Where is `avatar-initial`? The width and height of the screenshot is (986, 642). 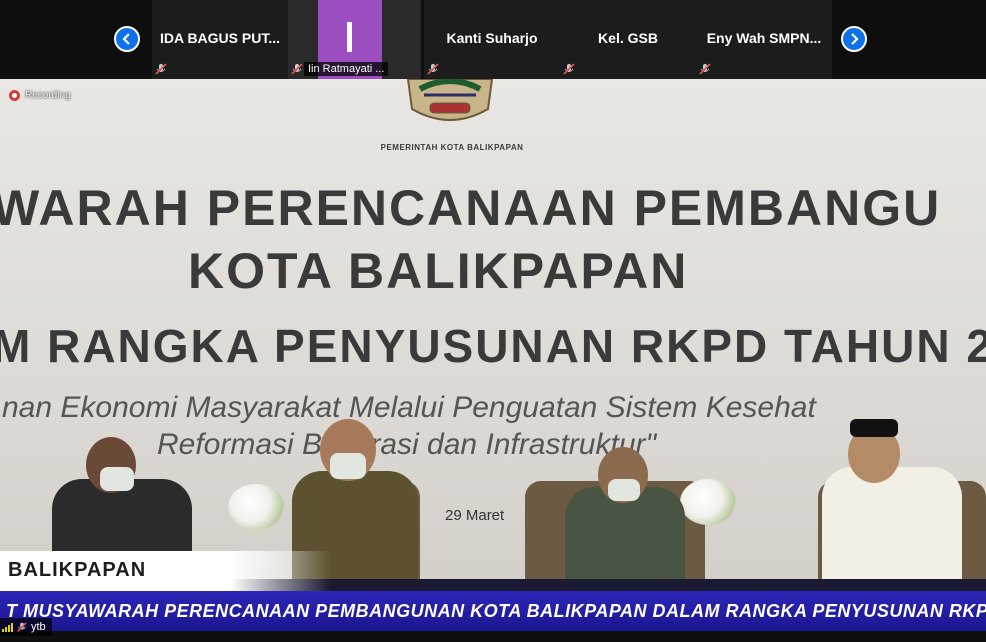 avatar-initial is located at coordinates (349, 37).